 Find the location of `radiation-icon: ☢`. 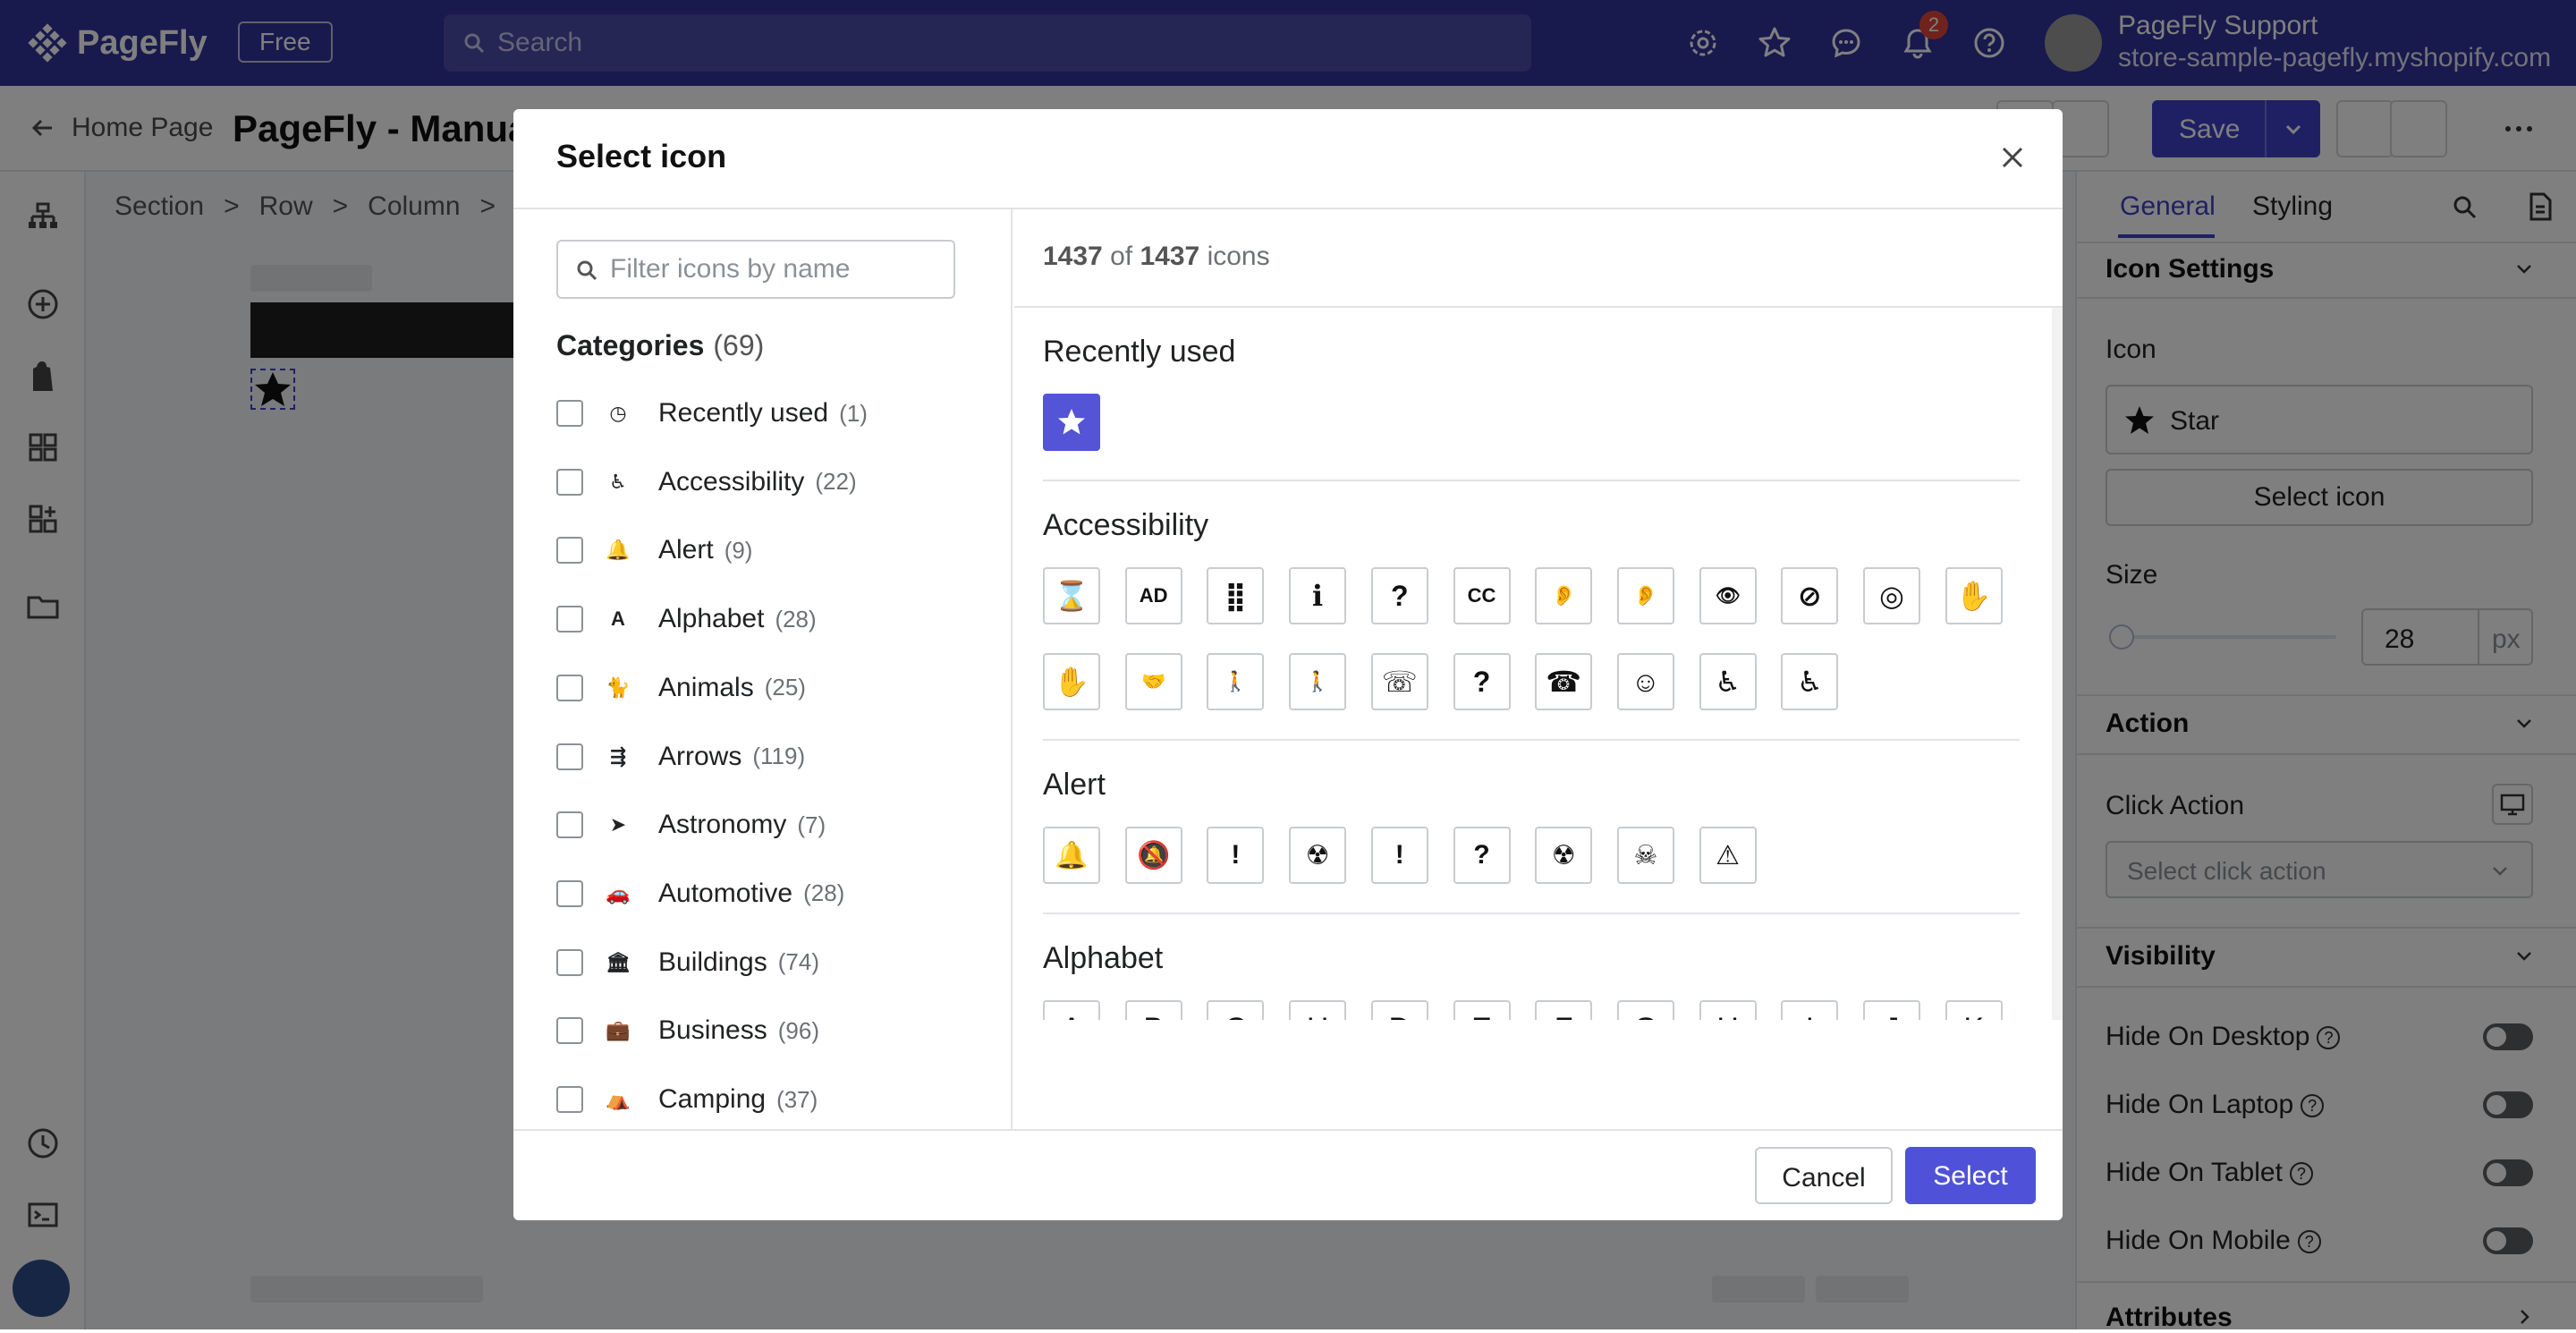

radiation-icon: ☢ is located at coordinates (1564, 855).